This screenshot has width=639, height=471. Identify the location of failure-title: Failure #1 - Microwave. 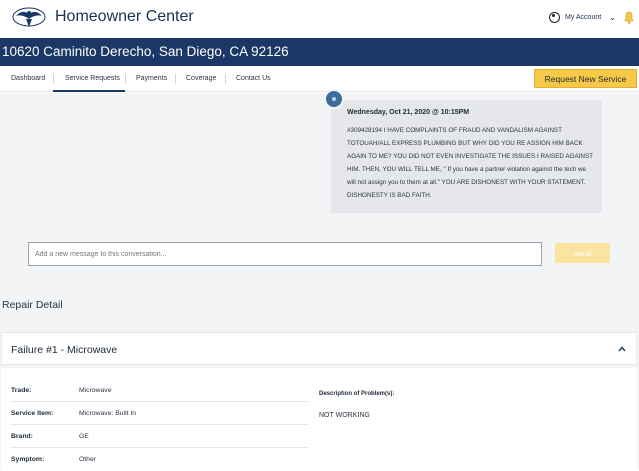
(64, 350).